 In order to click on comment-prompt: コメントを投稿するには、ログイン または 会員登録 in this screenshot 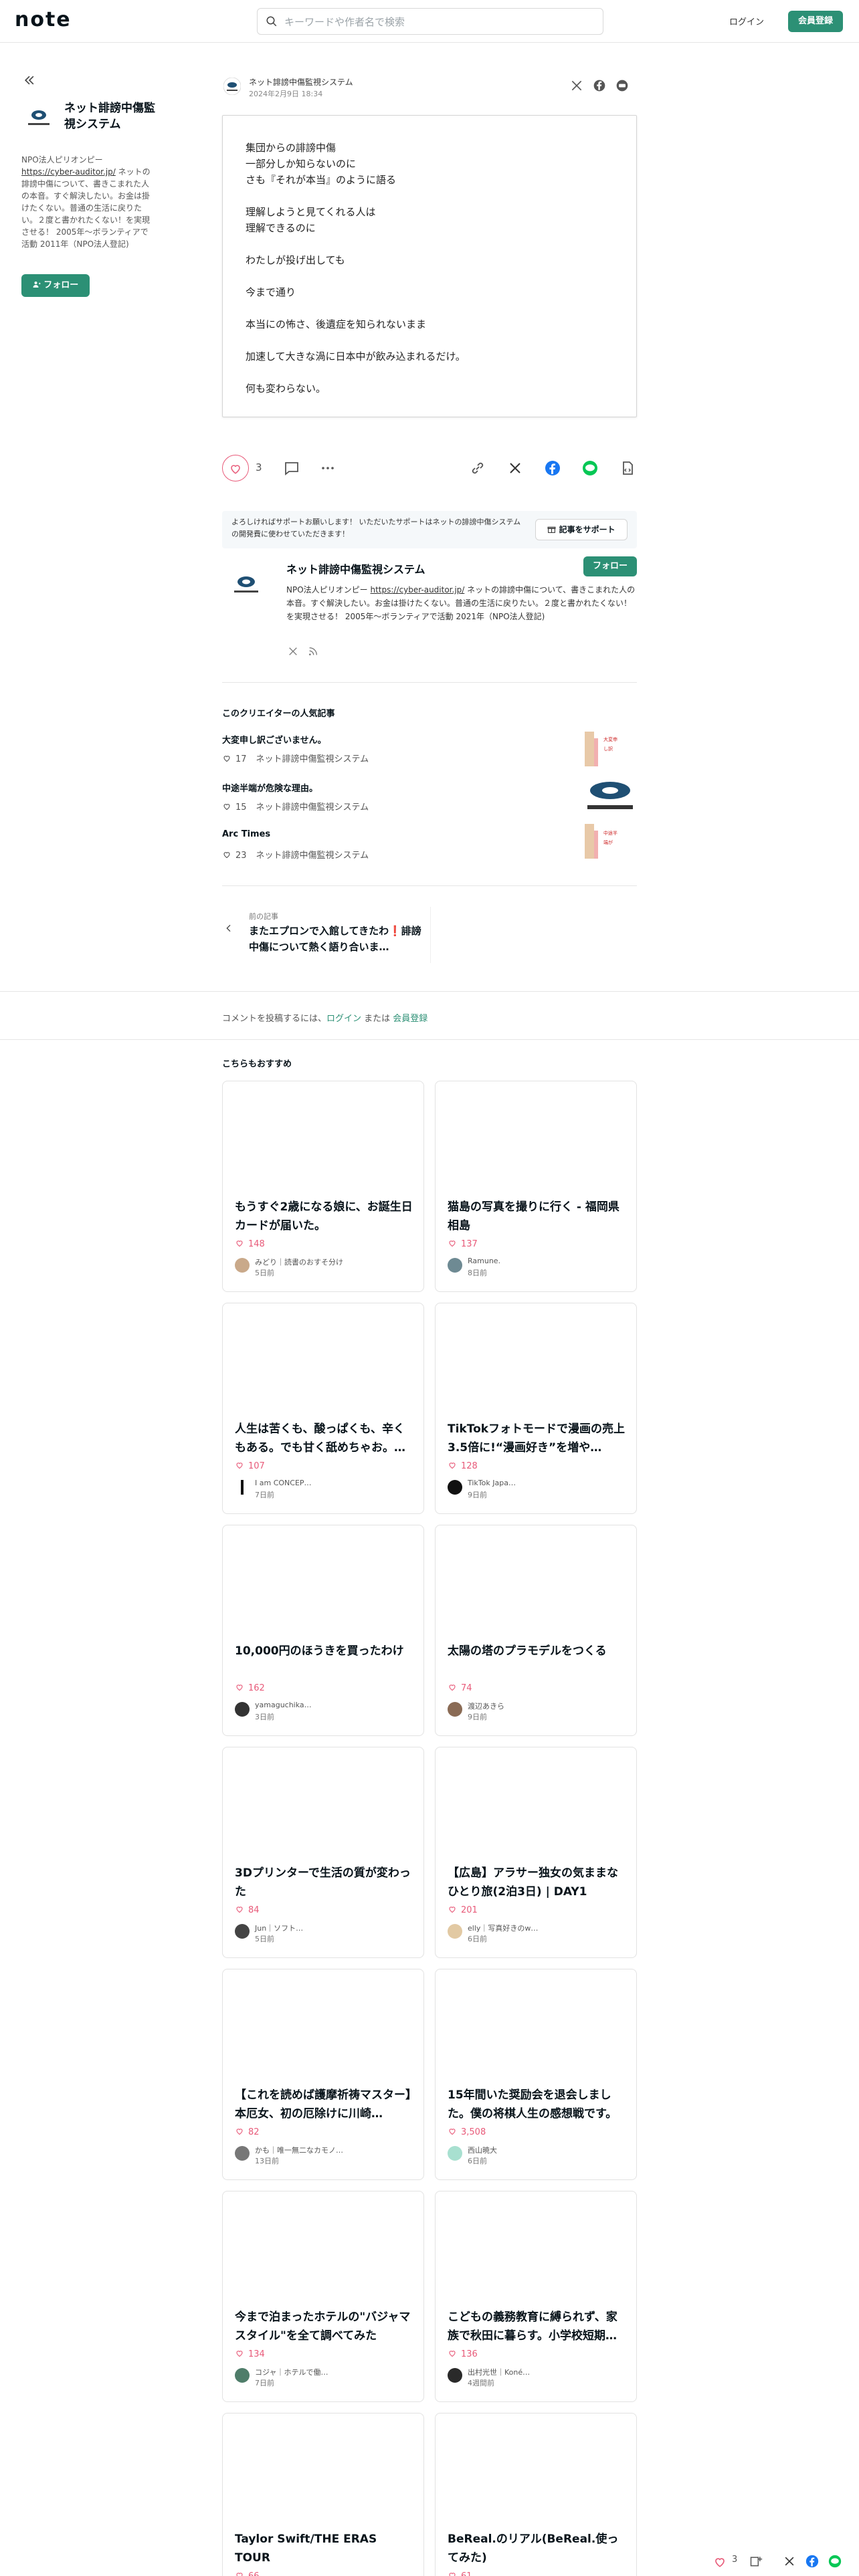, I will do `click(324, 1018)`.